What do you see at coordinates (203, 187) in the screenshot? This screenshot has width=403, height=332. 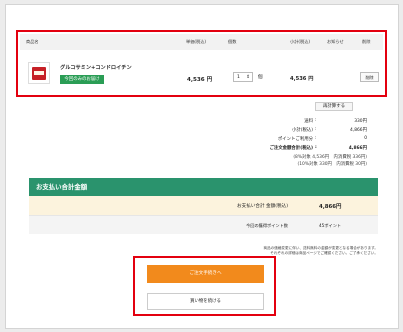 I see `payment-total-heading: お支払い合計金額` at bounding box center [203, 187].